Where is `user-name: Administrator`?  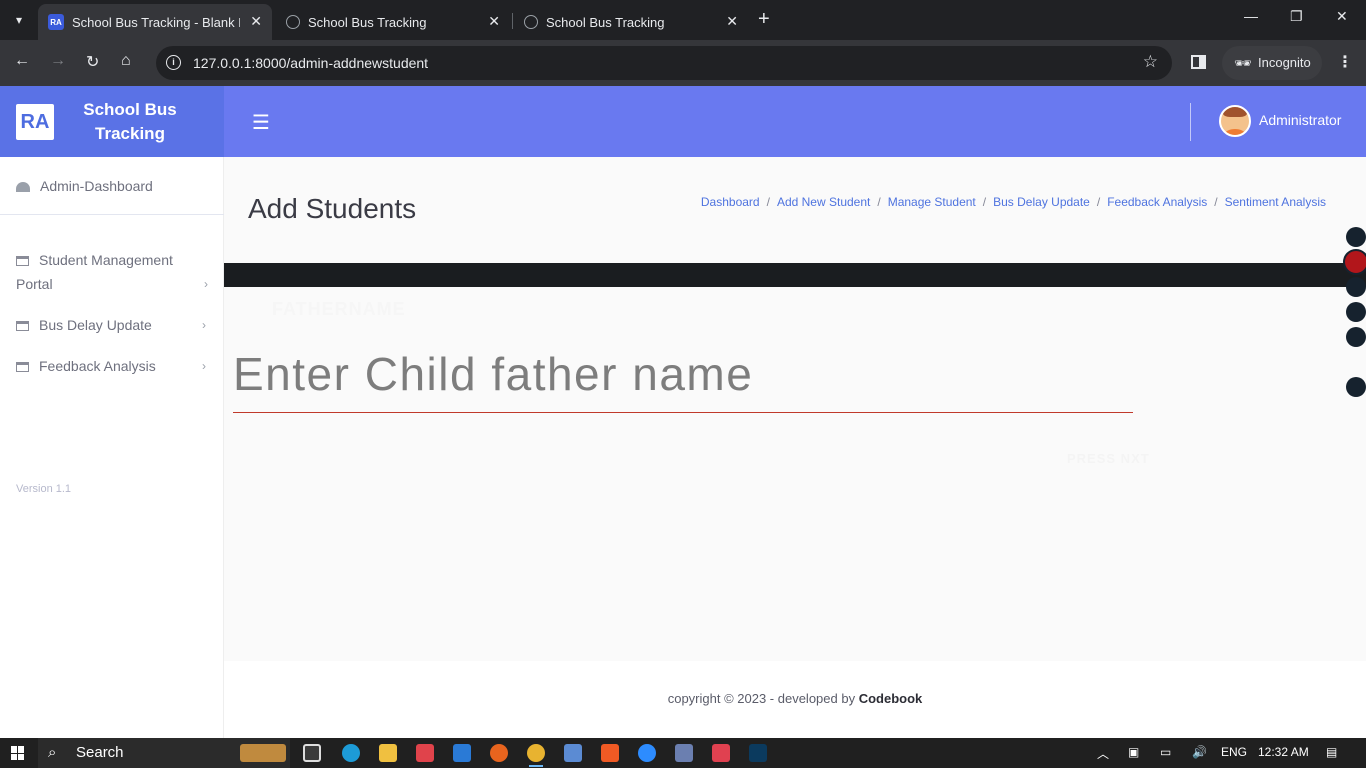 user-name: Administrator is located at coordinates (1300, 120).